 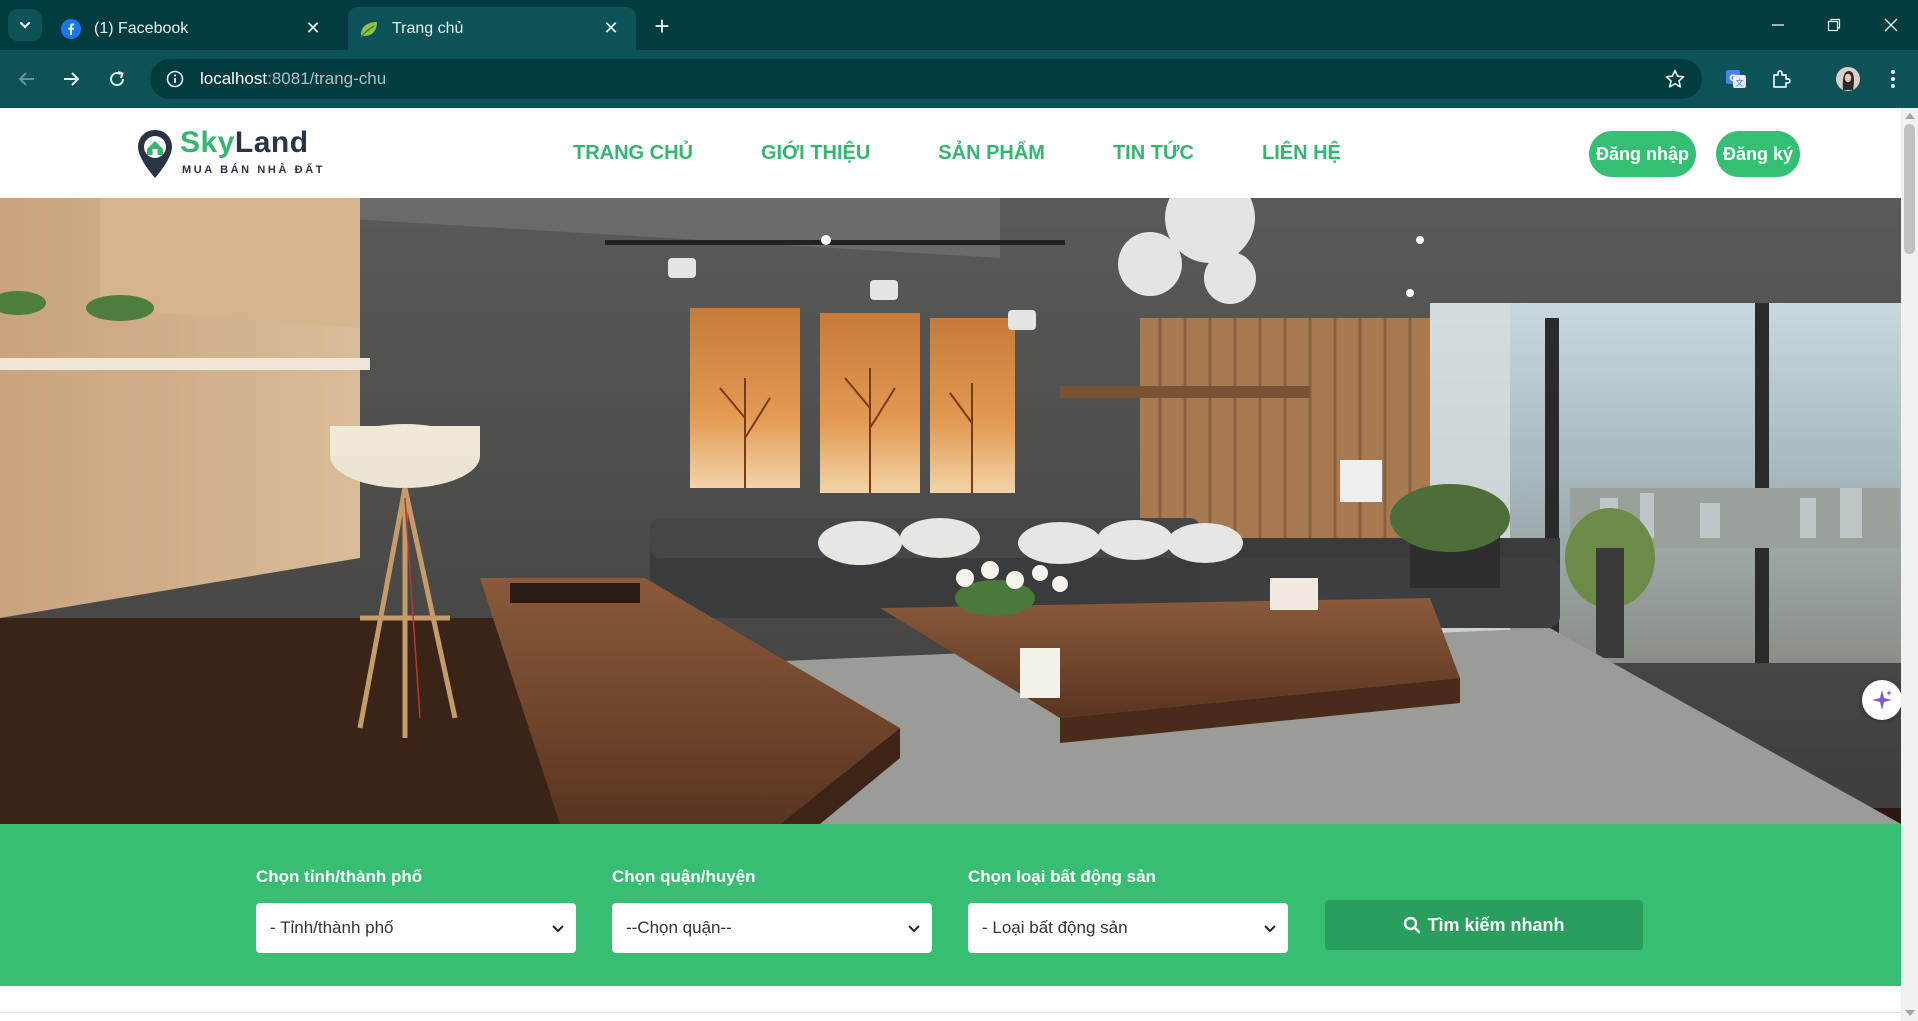 What do you see at coordinates (815, 153) in the screenshot?
I see `nav-gioi-thieu: GIỚI THIỆU` at bounding box center [815, 153].